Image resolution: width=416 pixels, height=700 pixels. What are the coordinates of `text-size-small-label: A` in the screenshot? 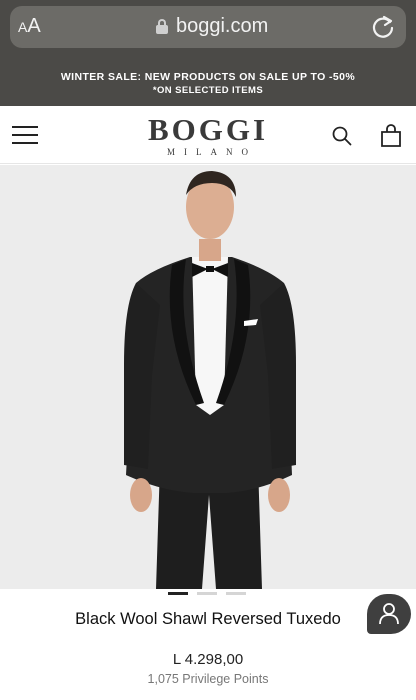 It's located at (23, 27).